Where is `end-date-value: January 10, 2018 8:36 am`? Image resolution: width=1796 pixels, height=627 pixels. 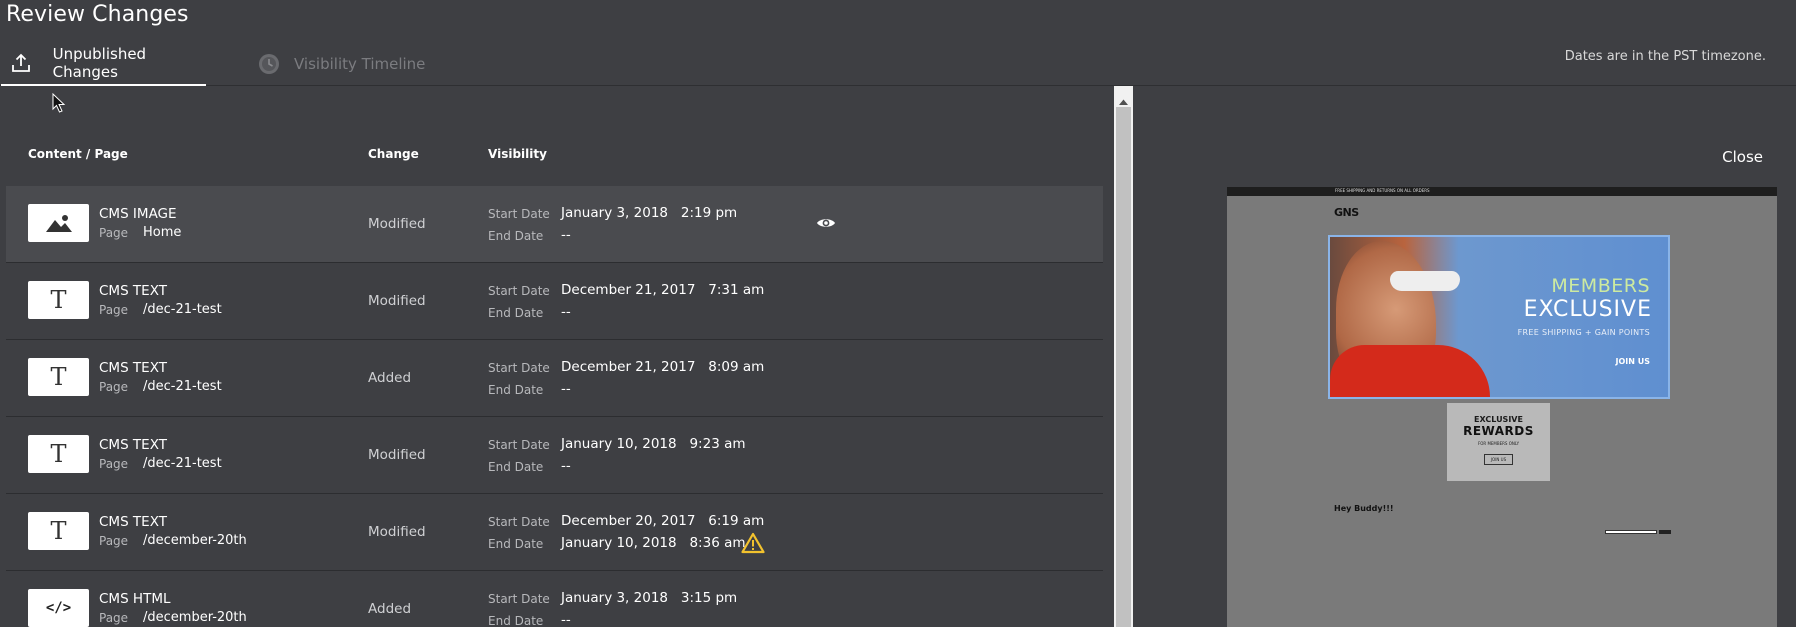
end-date-value: January 10, 2018 8:36 am is located at coordinates (653, 543).